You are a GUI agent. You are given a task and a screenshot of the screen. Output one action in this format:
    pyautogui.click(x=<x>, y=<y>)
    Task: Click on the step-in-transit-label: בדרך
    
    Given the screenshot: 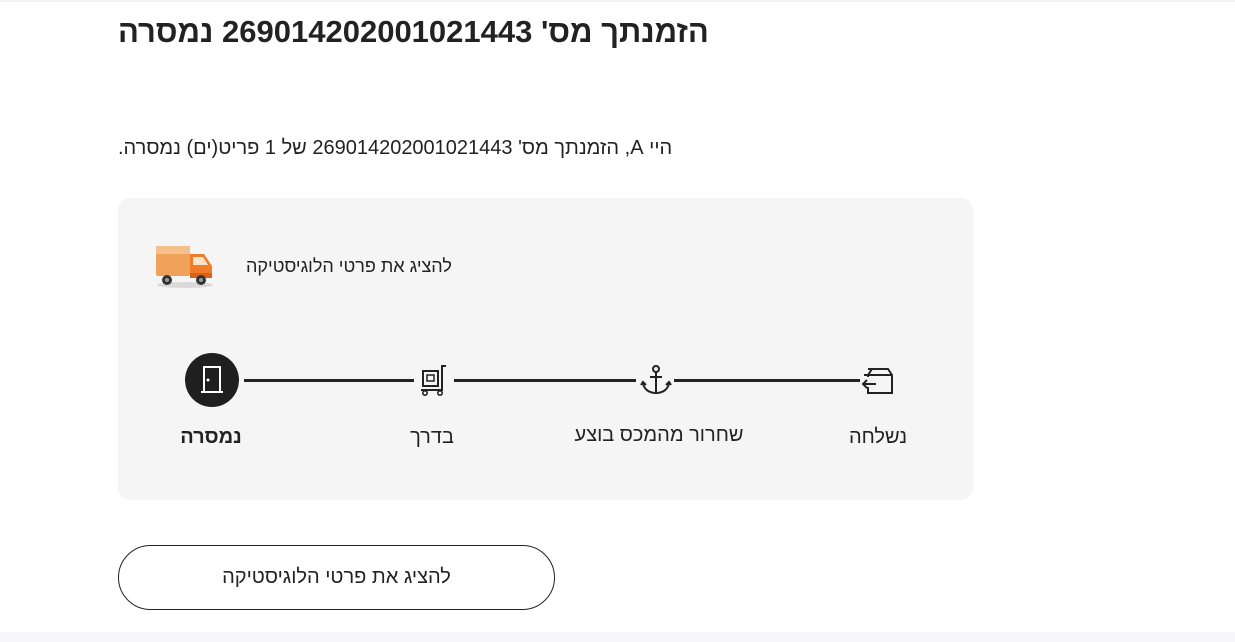 What is the action you would take?
    pyautogui.click(x=432, y=437)
    